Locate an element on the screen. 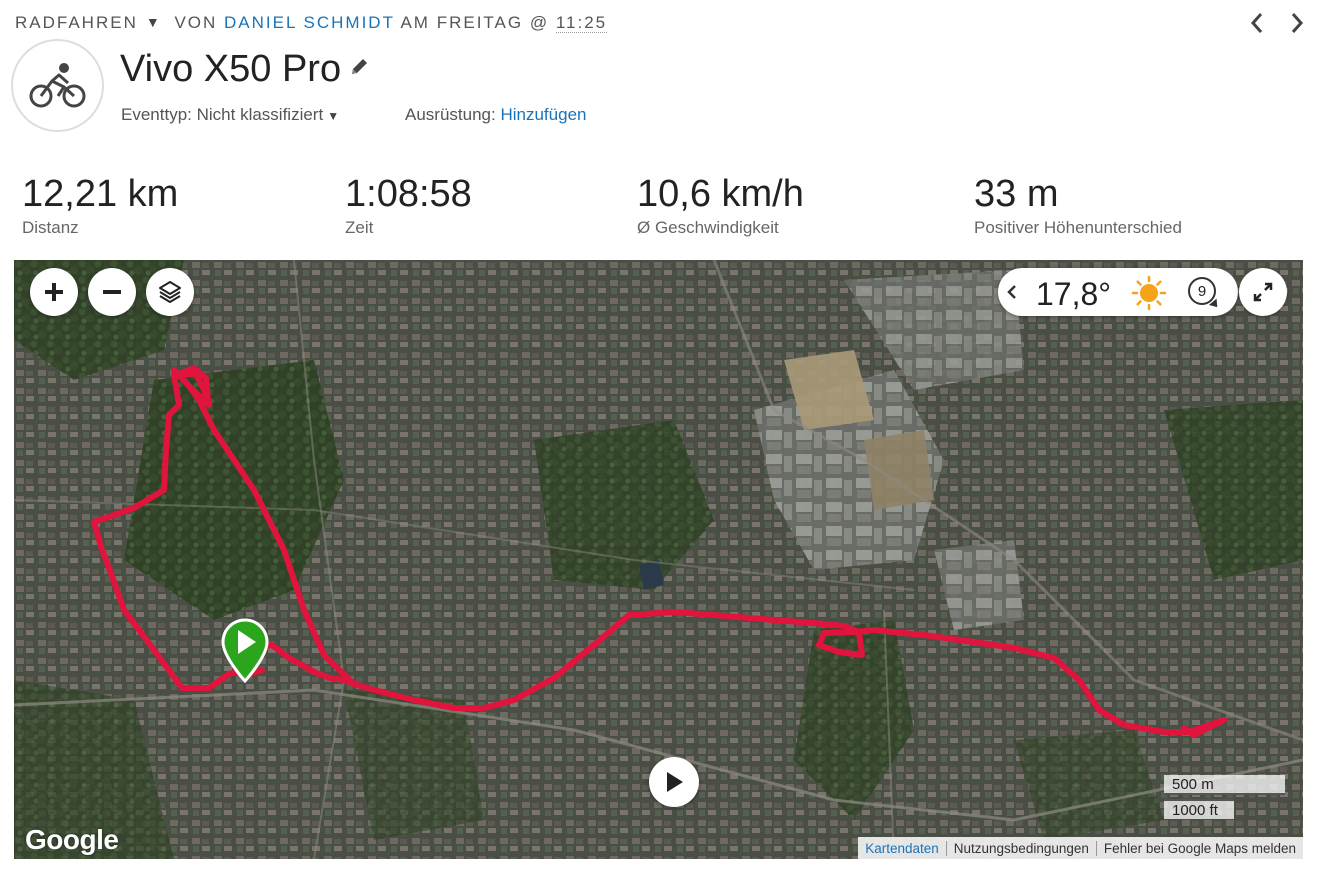 The height and width of the screenshot is (881, 1322). stat-label: Ø Geschwindigkeit is located at coordinates (708, 227).